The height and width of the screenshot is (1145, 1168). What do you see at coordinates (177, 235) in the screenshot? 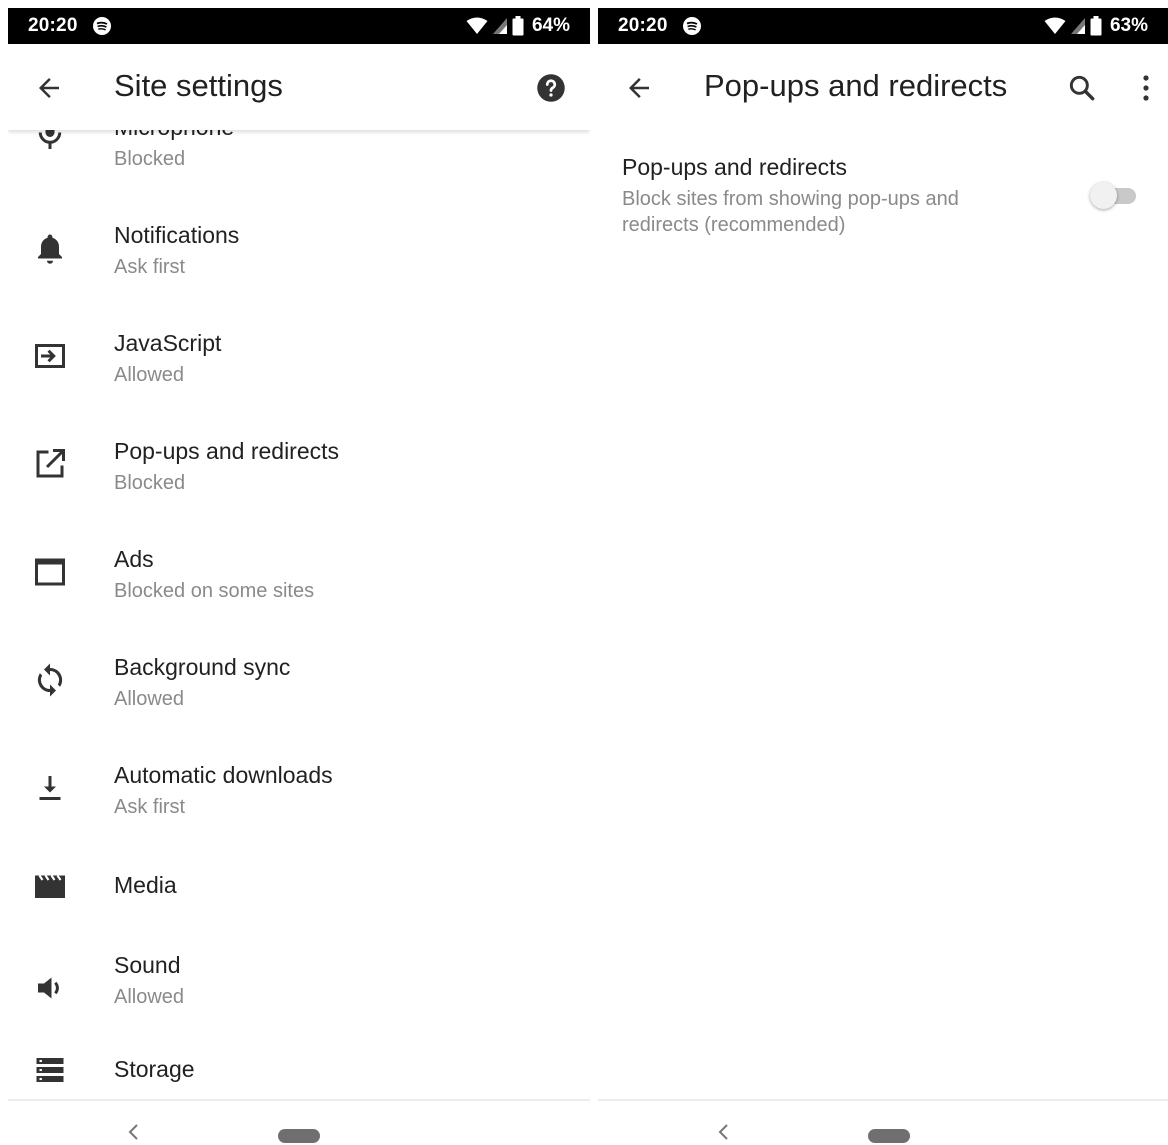
I see `setting-title: Notifications` at bounding box center [177, 235].